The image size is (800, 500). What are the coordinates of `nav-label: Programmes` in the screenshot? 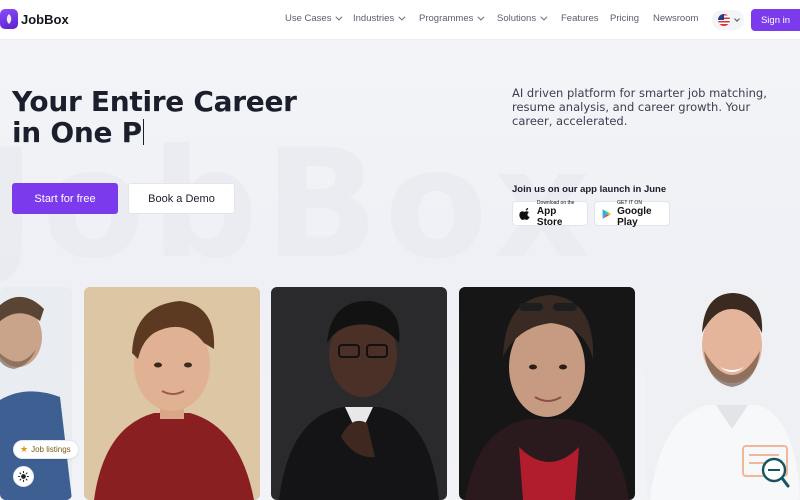 It's located at (446, 18).